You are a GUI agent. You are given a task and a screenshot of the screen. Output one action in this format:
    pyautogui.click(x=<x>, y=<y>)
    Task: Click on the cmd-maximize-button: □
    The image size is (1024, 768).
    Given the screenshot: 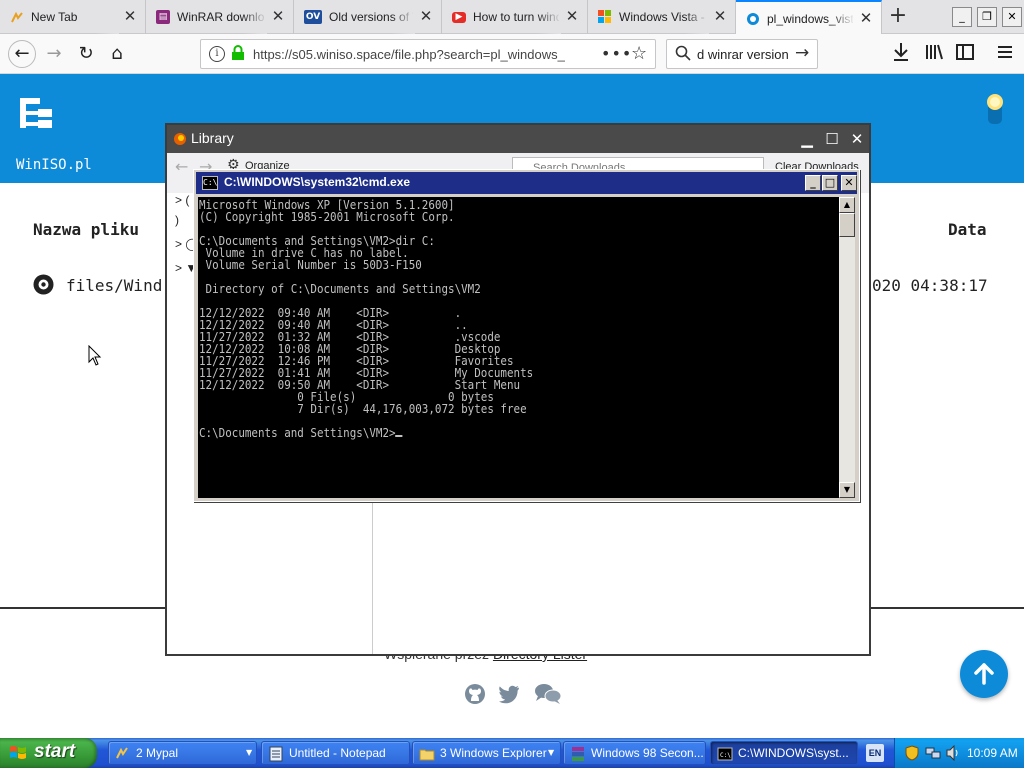 What is the action you would take?
    pyautogui.click(x=830, y=183)
    